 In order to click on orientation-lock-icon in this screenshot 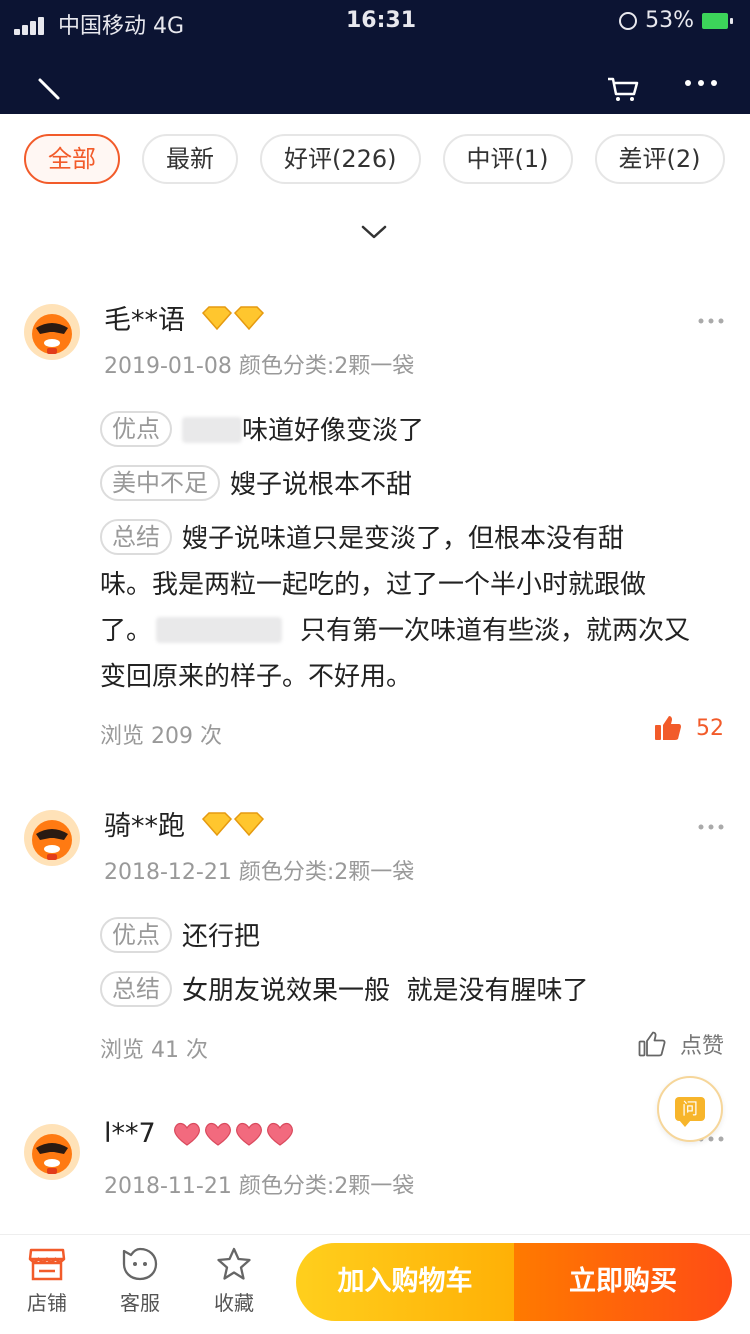, I will do `click(628, 20)`.